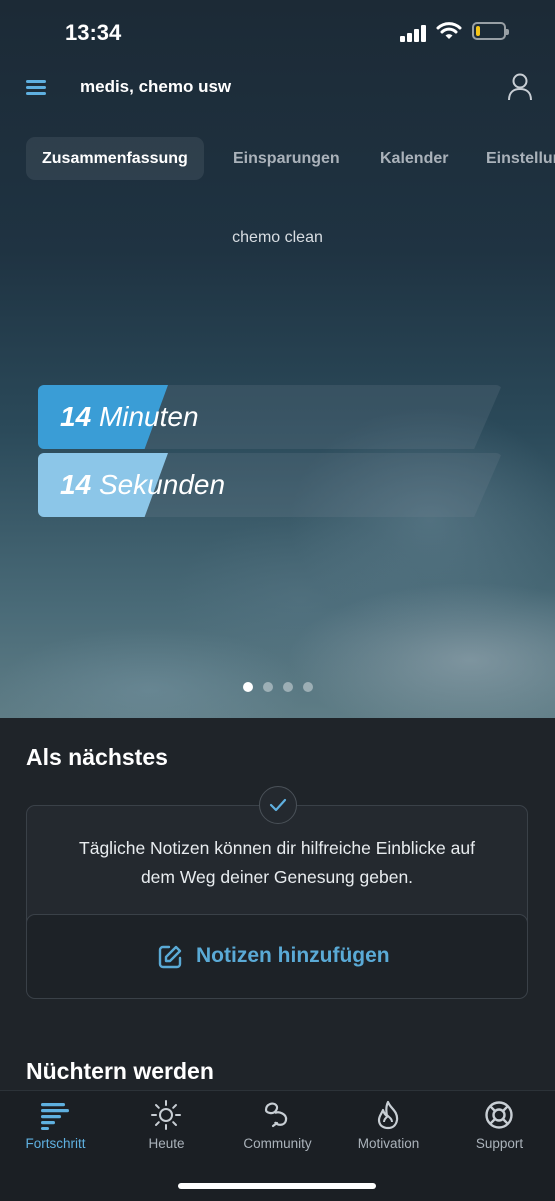 The image size is (555, 1201). I want to click on tab-summary: Zusammenfassung, so click(115, 158).